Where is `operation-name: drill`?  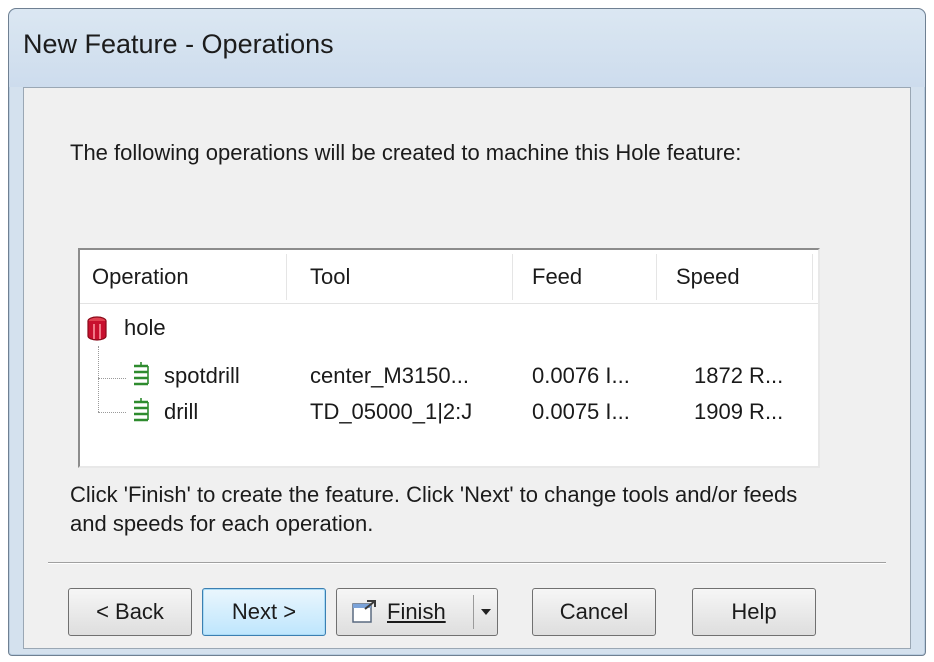
operation-name: drill is located at coordinates (181, 411).